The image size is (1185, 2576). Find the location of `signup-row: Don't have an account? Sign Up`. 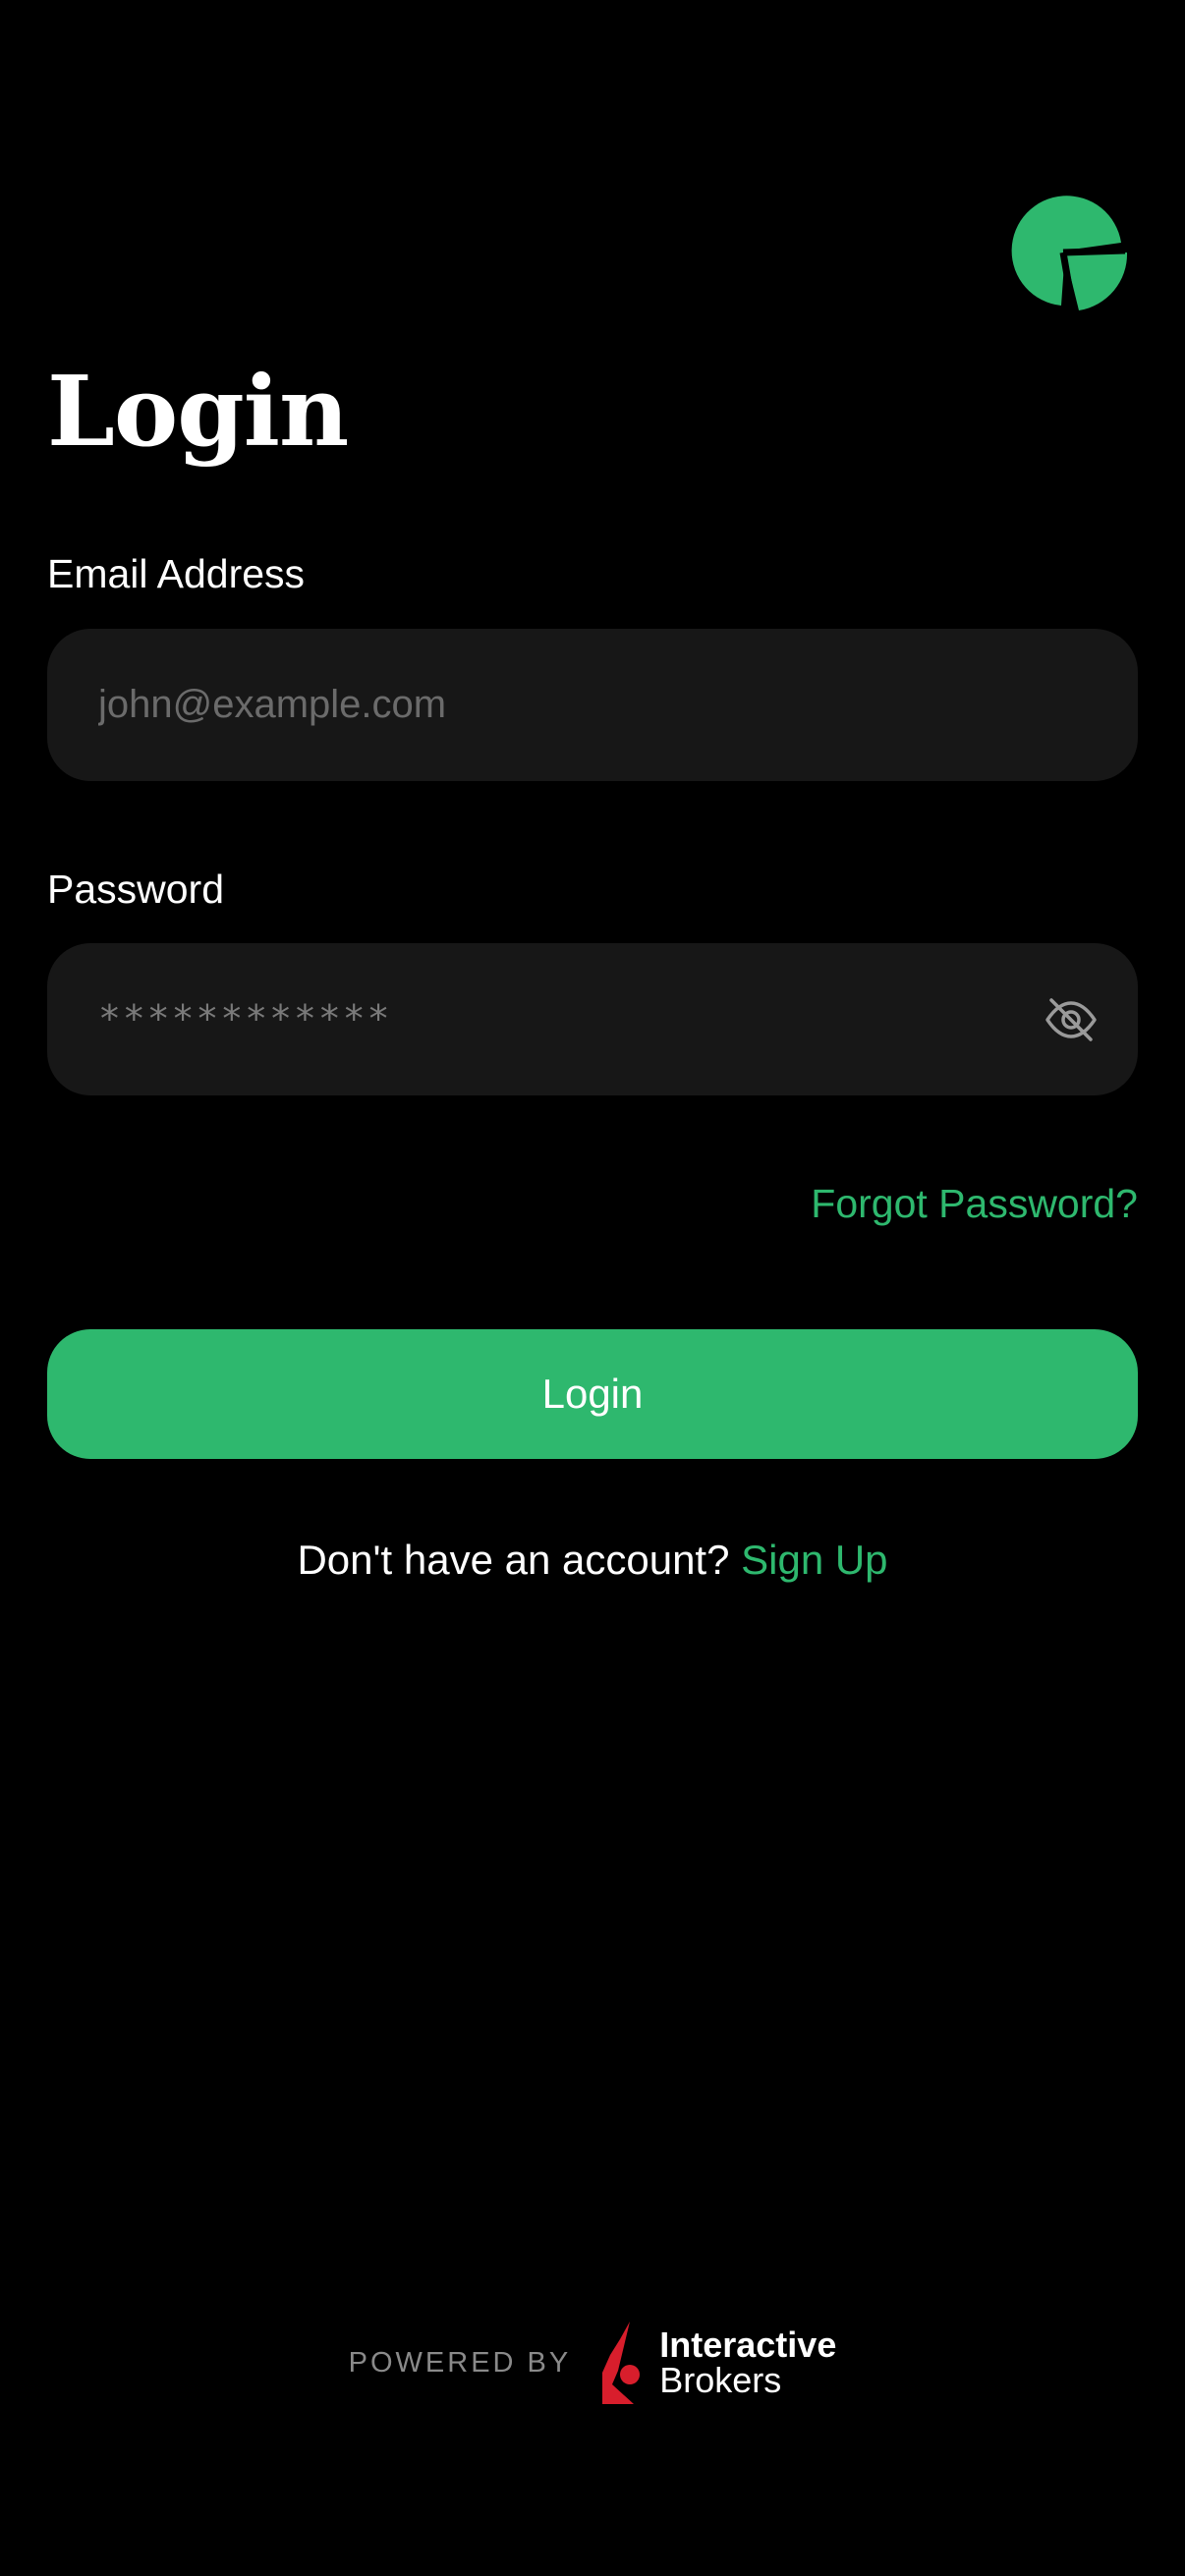

signup-row: Don't have an account? Sign Up is located at coordinates (592, 1560).